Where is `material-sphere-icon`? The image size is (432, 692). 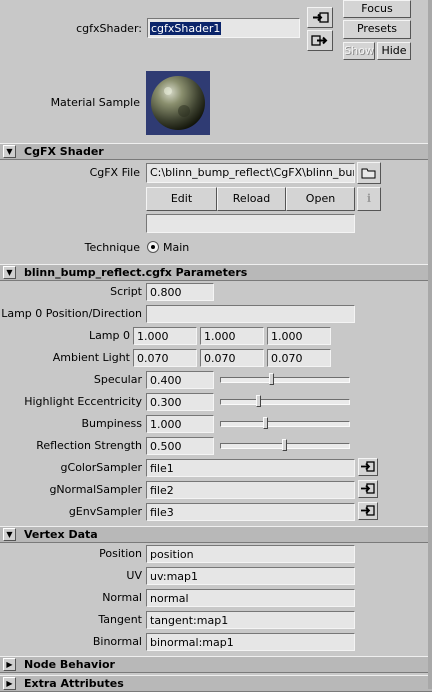
material-sphere-icon is located at coordinates (178, 103).